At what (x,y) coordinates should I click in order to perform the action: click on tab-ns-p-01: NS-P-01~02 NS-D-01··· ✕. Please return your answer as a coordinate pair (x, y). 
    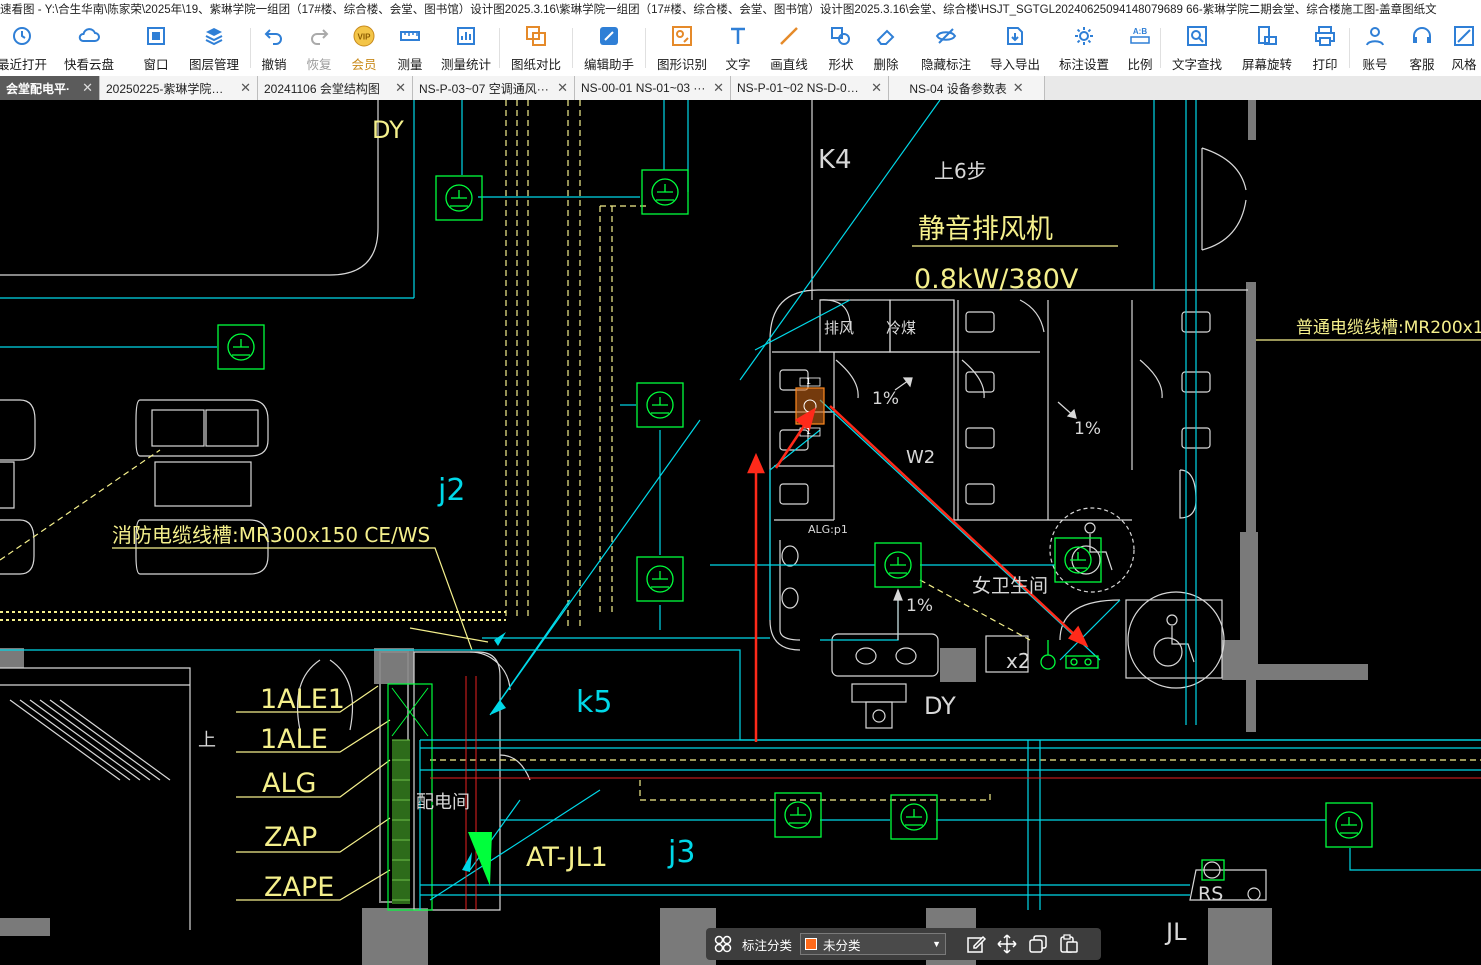
    Looking at the image, I should click on (810, 88).